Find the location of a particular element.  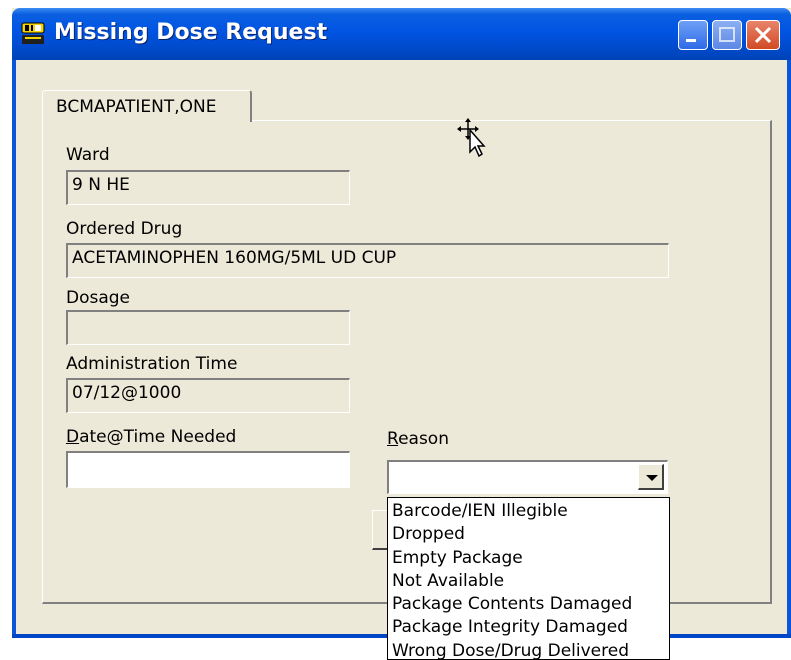

maximize-button is located at coordinates (727, 35).